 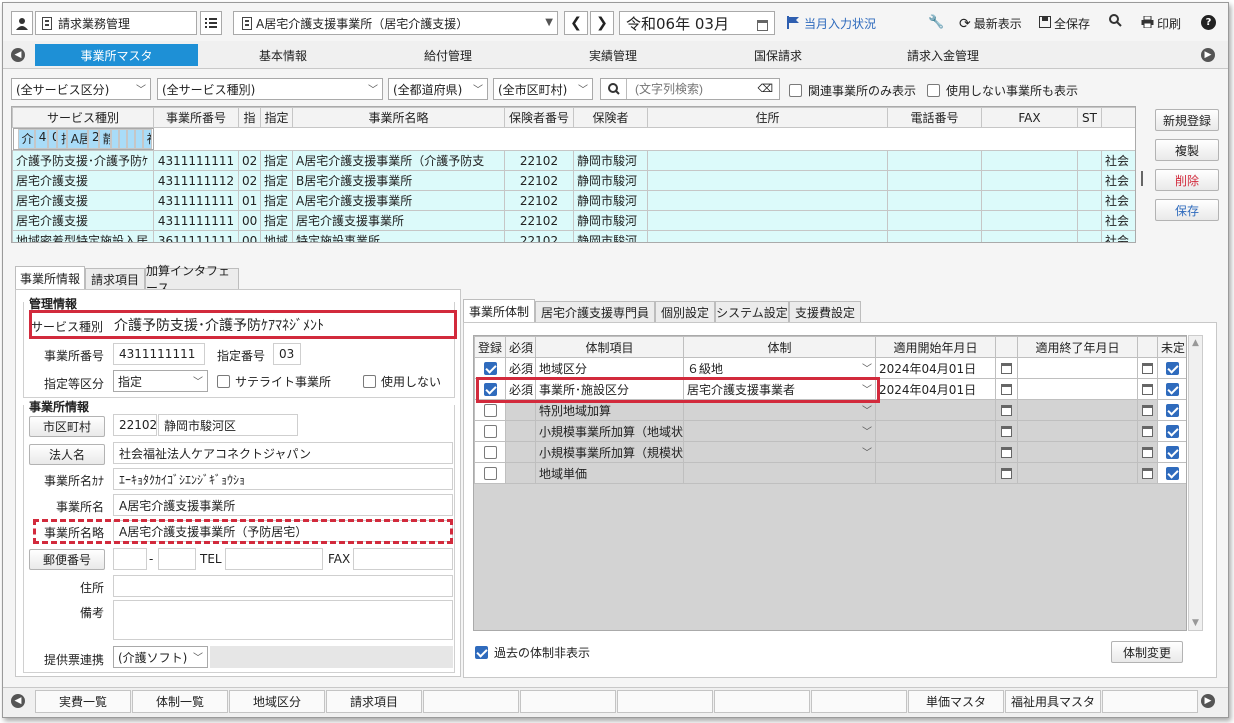 What do you see at coordinates (223, 381) in the screenshot?
I see `satellite-box` at bounding box center [223, 381].